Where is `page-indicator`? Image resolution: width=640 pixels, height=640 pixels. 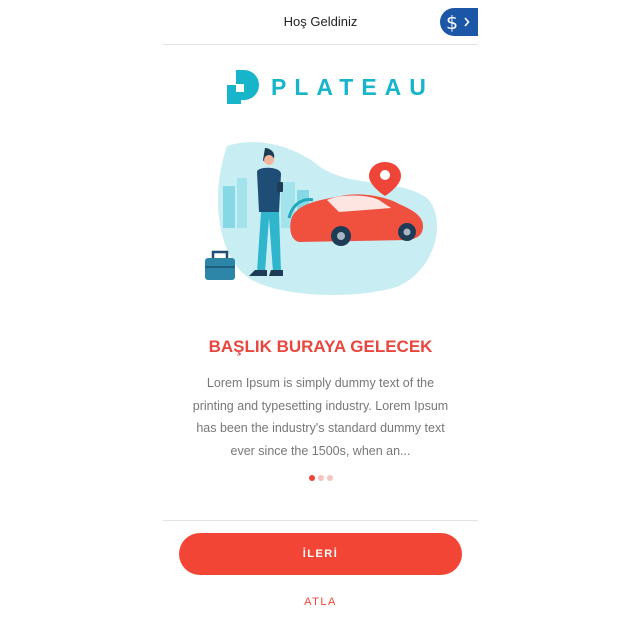
page-indicator is located at coordinates (320, 478).